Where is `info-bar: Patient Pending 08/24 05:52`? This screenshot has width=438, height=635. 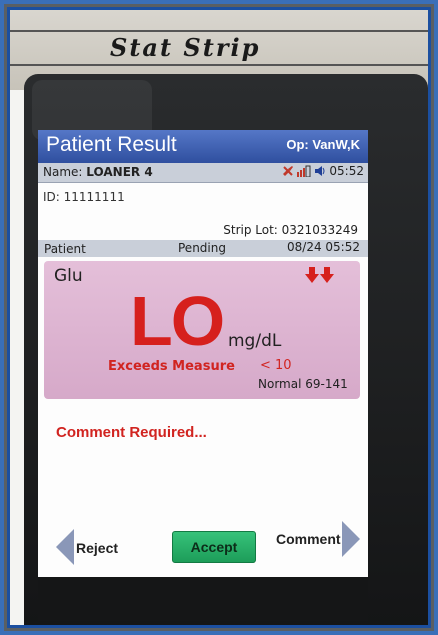
info-bar: Patient Pending 08/24 05:52 is located at coordinates (203, 248).